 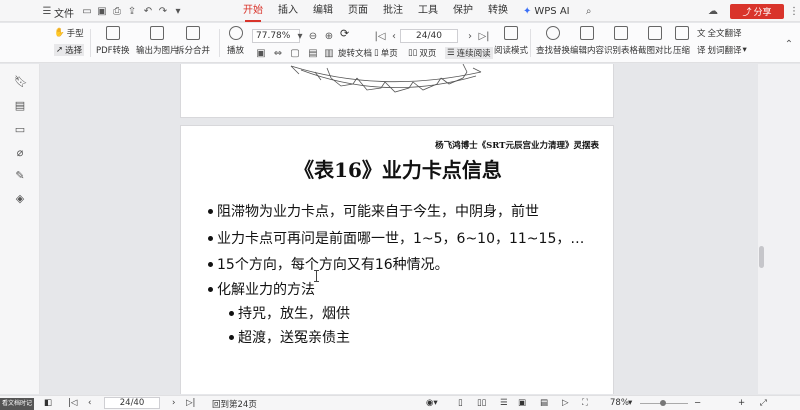 What do you see at coordinates (544, 403) in the screenshot?
I see `read-icon: ▤` at bounding box center [544, 403].